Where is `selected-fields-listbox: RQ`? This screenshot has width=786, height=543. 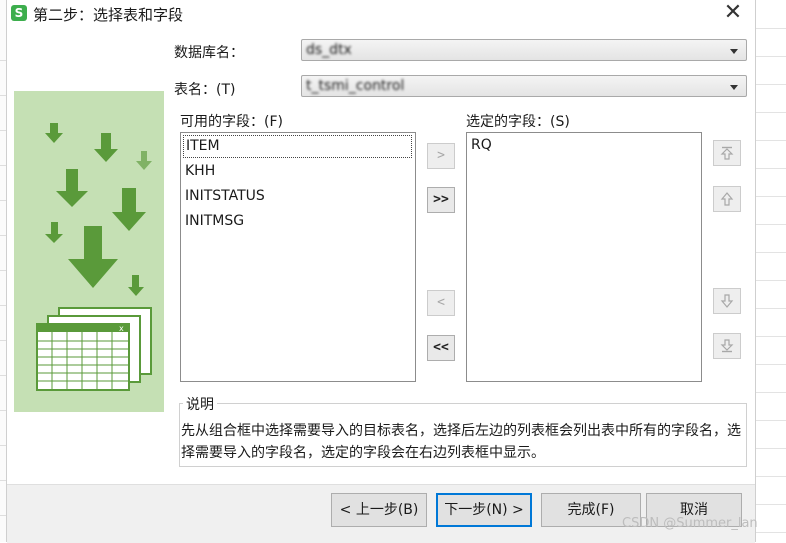 selected-fields-listbox: RQ is located at coordinates (584, 257).